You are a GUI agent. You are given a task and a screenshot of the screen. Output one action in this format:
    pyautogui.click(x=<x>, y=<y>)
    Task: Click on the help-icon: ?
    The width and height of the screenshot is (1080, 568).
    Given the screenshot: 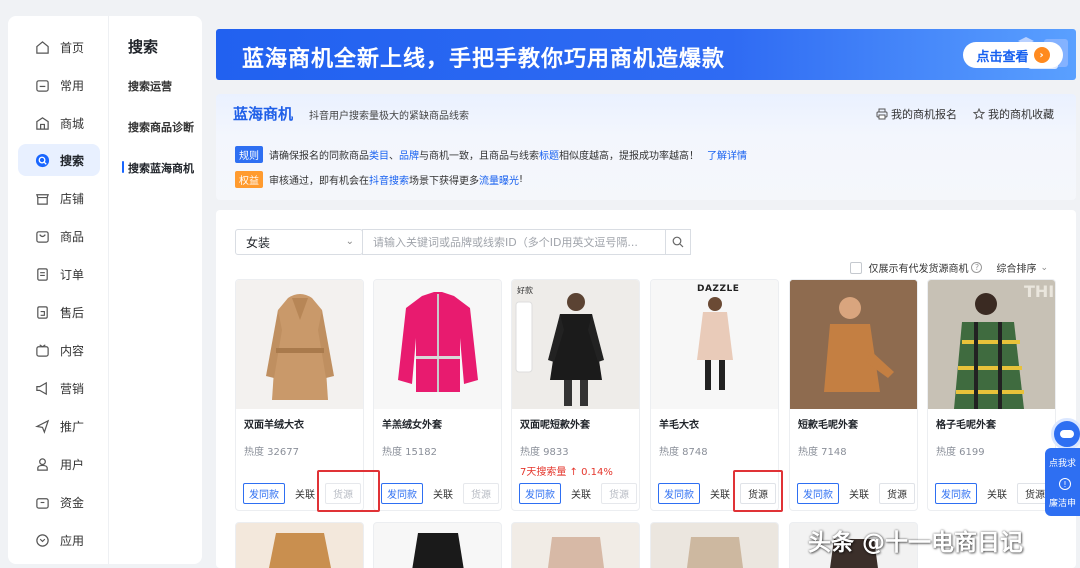 What is the action you would take?
    pyautogui.click(x=977, y=267)
    